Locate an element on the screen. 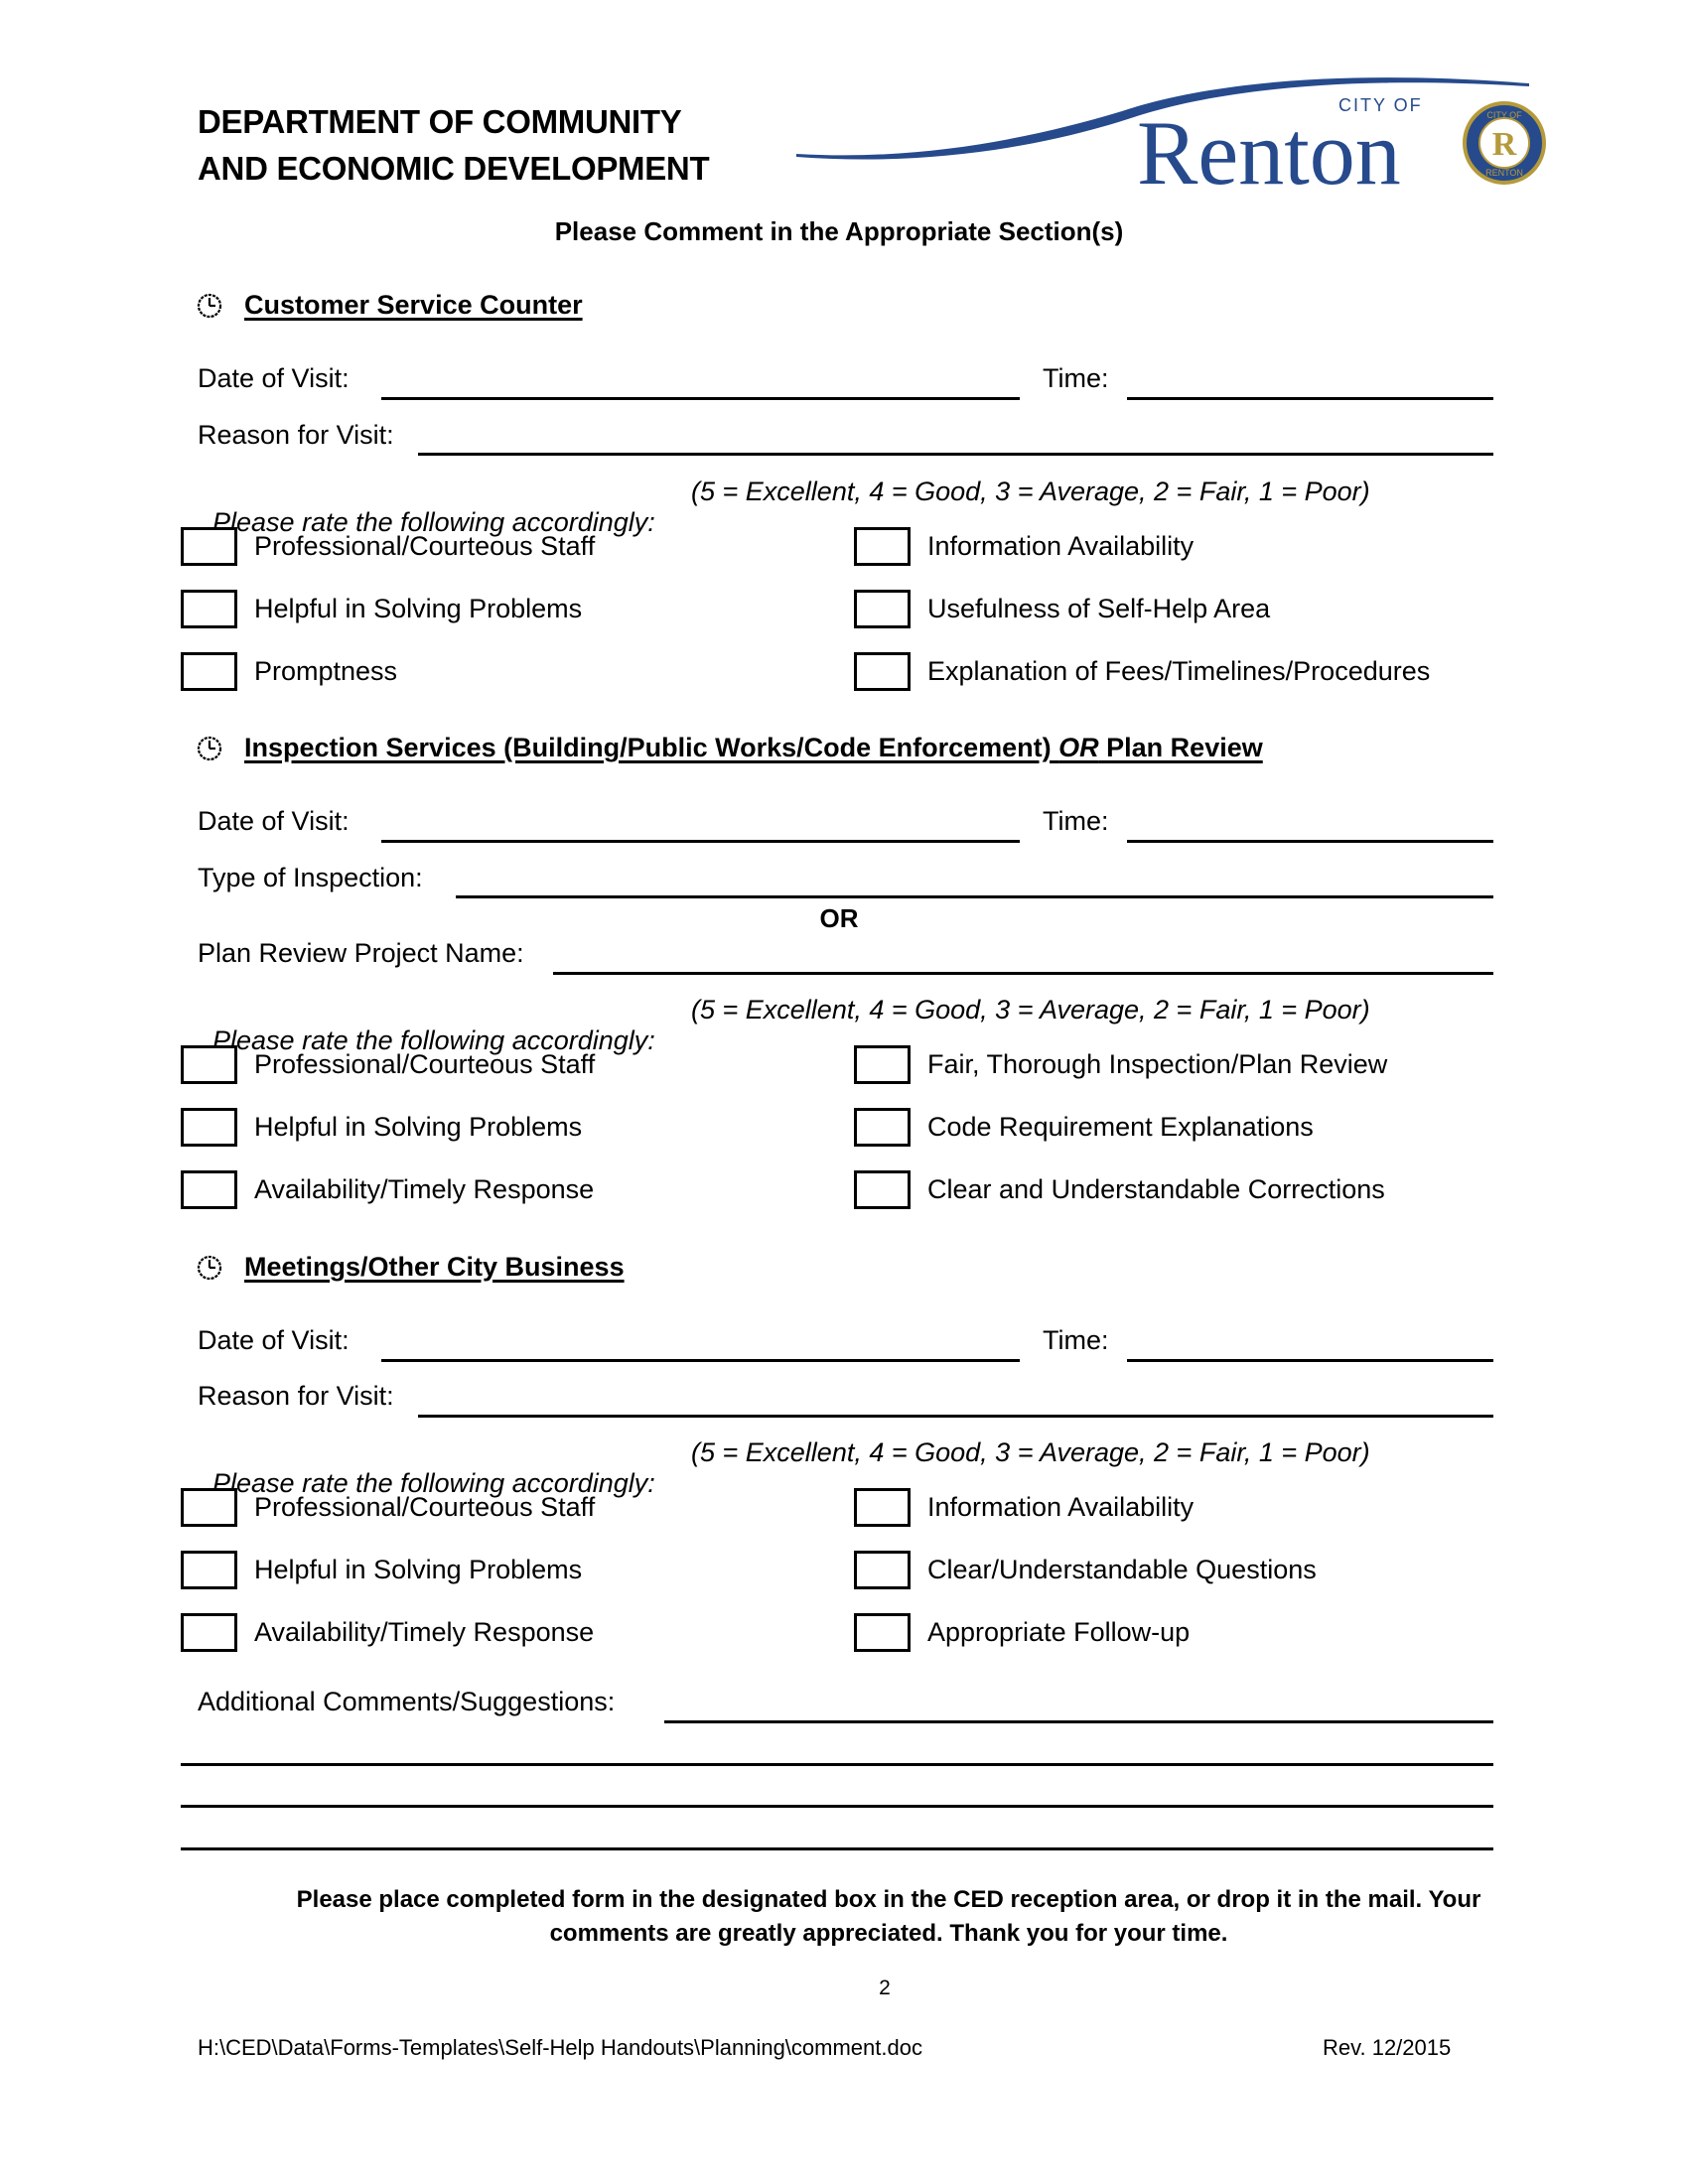  page-number: 2 is located at coordinates (885, 1988).